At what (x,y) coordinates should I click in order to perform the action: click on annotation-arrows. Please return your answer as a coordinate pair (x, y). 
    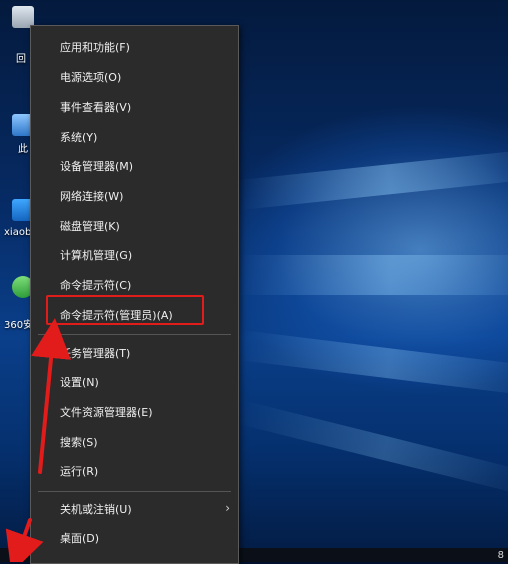
    Looking at the image, I should click on (38, 440).